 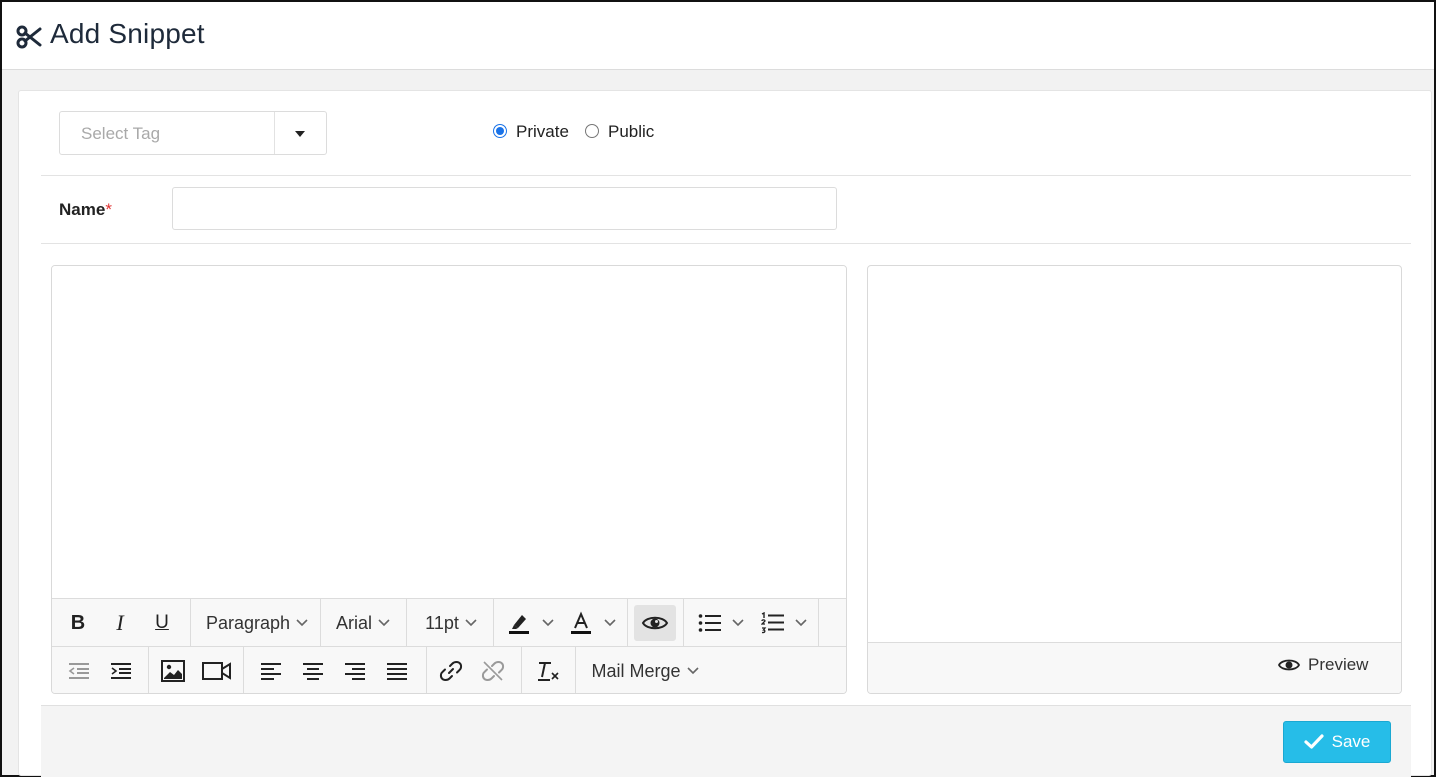 I want to click on page-title: Add Snippet, so click(x=127, y=33).